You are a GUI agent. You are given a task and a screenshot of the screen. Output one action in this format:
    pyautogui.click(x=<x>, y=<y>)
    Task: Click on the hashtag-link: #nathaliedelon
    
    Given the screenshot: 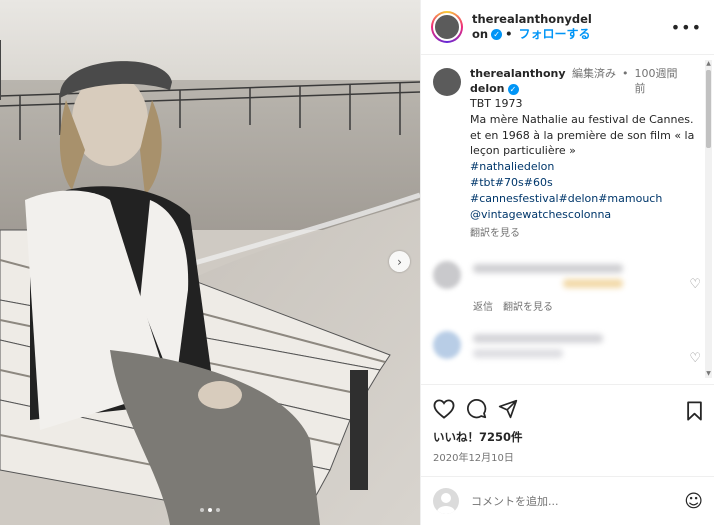 What is the action you would take?
    pyautogui.click(x=585, y=167)
    